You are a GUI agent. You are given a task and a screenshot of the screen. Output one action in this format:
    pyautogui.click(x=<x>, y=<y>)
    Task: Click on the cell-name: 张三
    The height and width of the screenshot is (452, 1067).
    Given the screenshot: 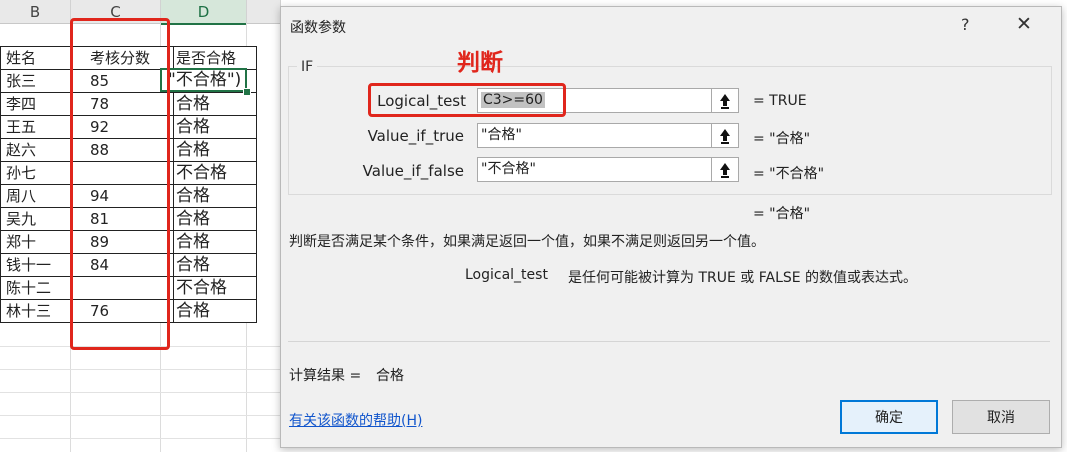 What is the action you would take?
    pyautogui.click(x=36, y=81)
    